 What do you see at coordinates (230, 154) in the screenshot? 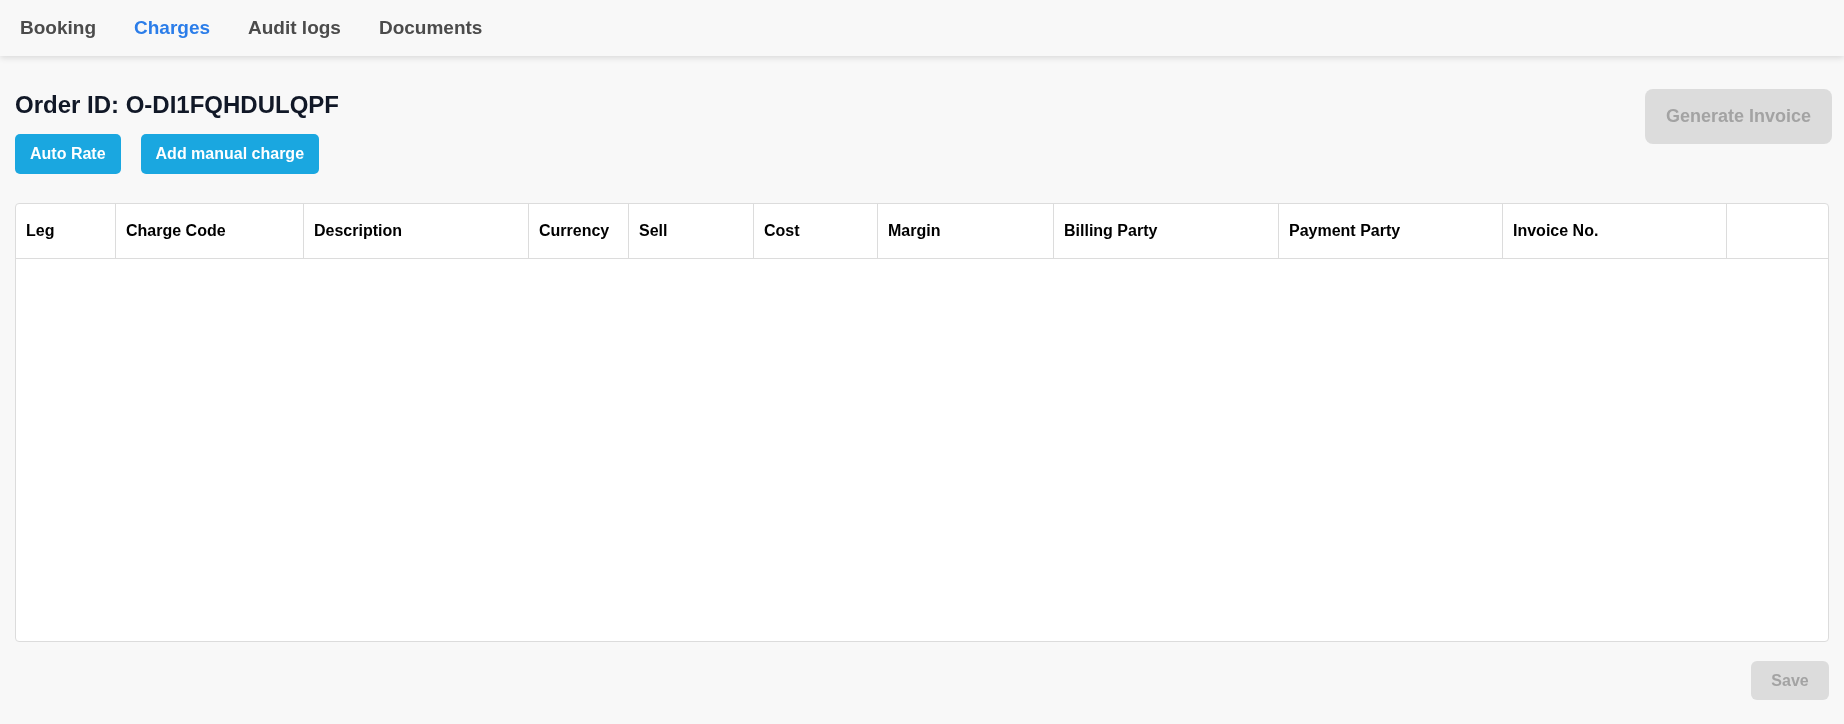
I see `action-button: Add manual charge` at bounding box center [230, 154].